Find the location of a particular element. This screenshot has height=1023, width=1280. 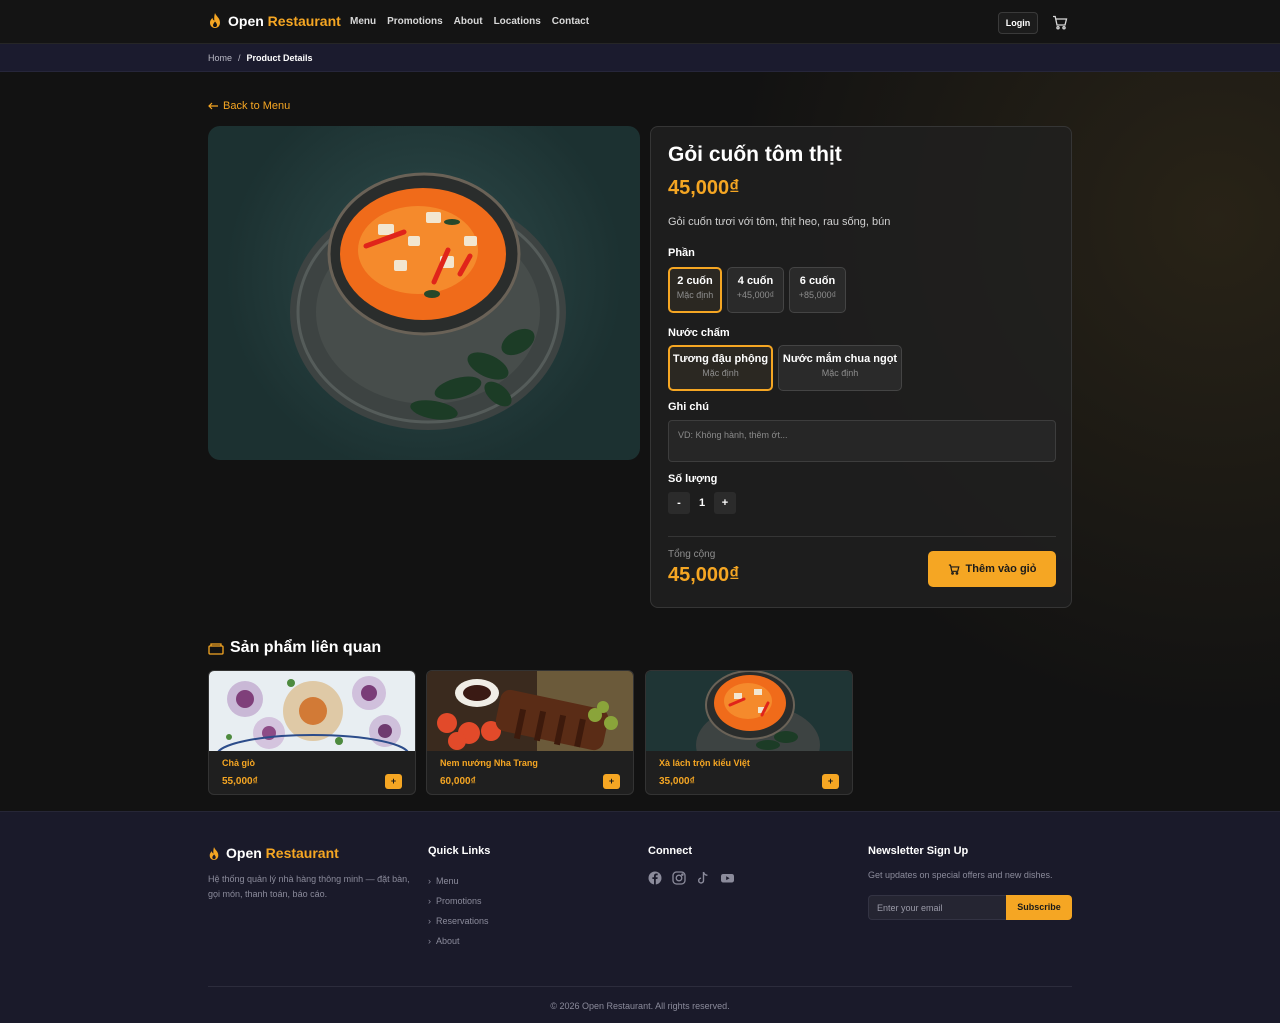

brand-logo: Open Restaurant is located at coordinates (274, 20).